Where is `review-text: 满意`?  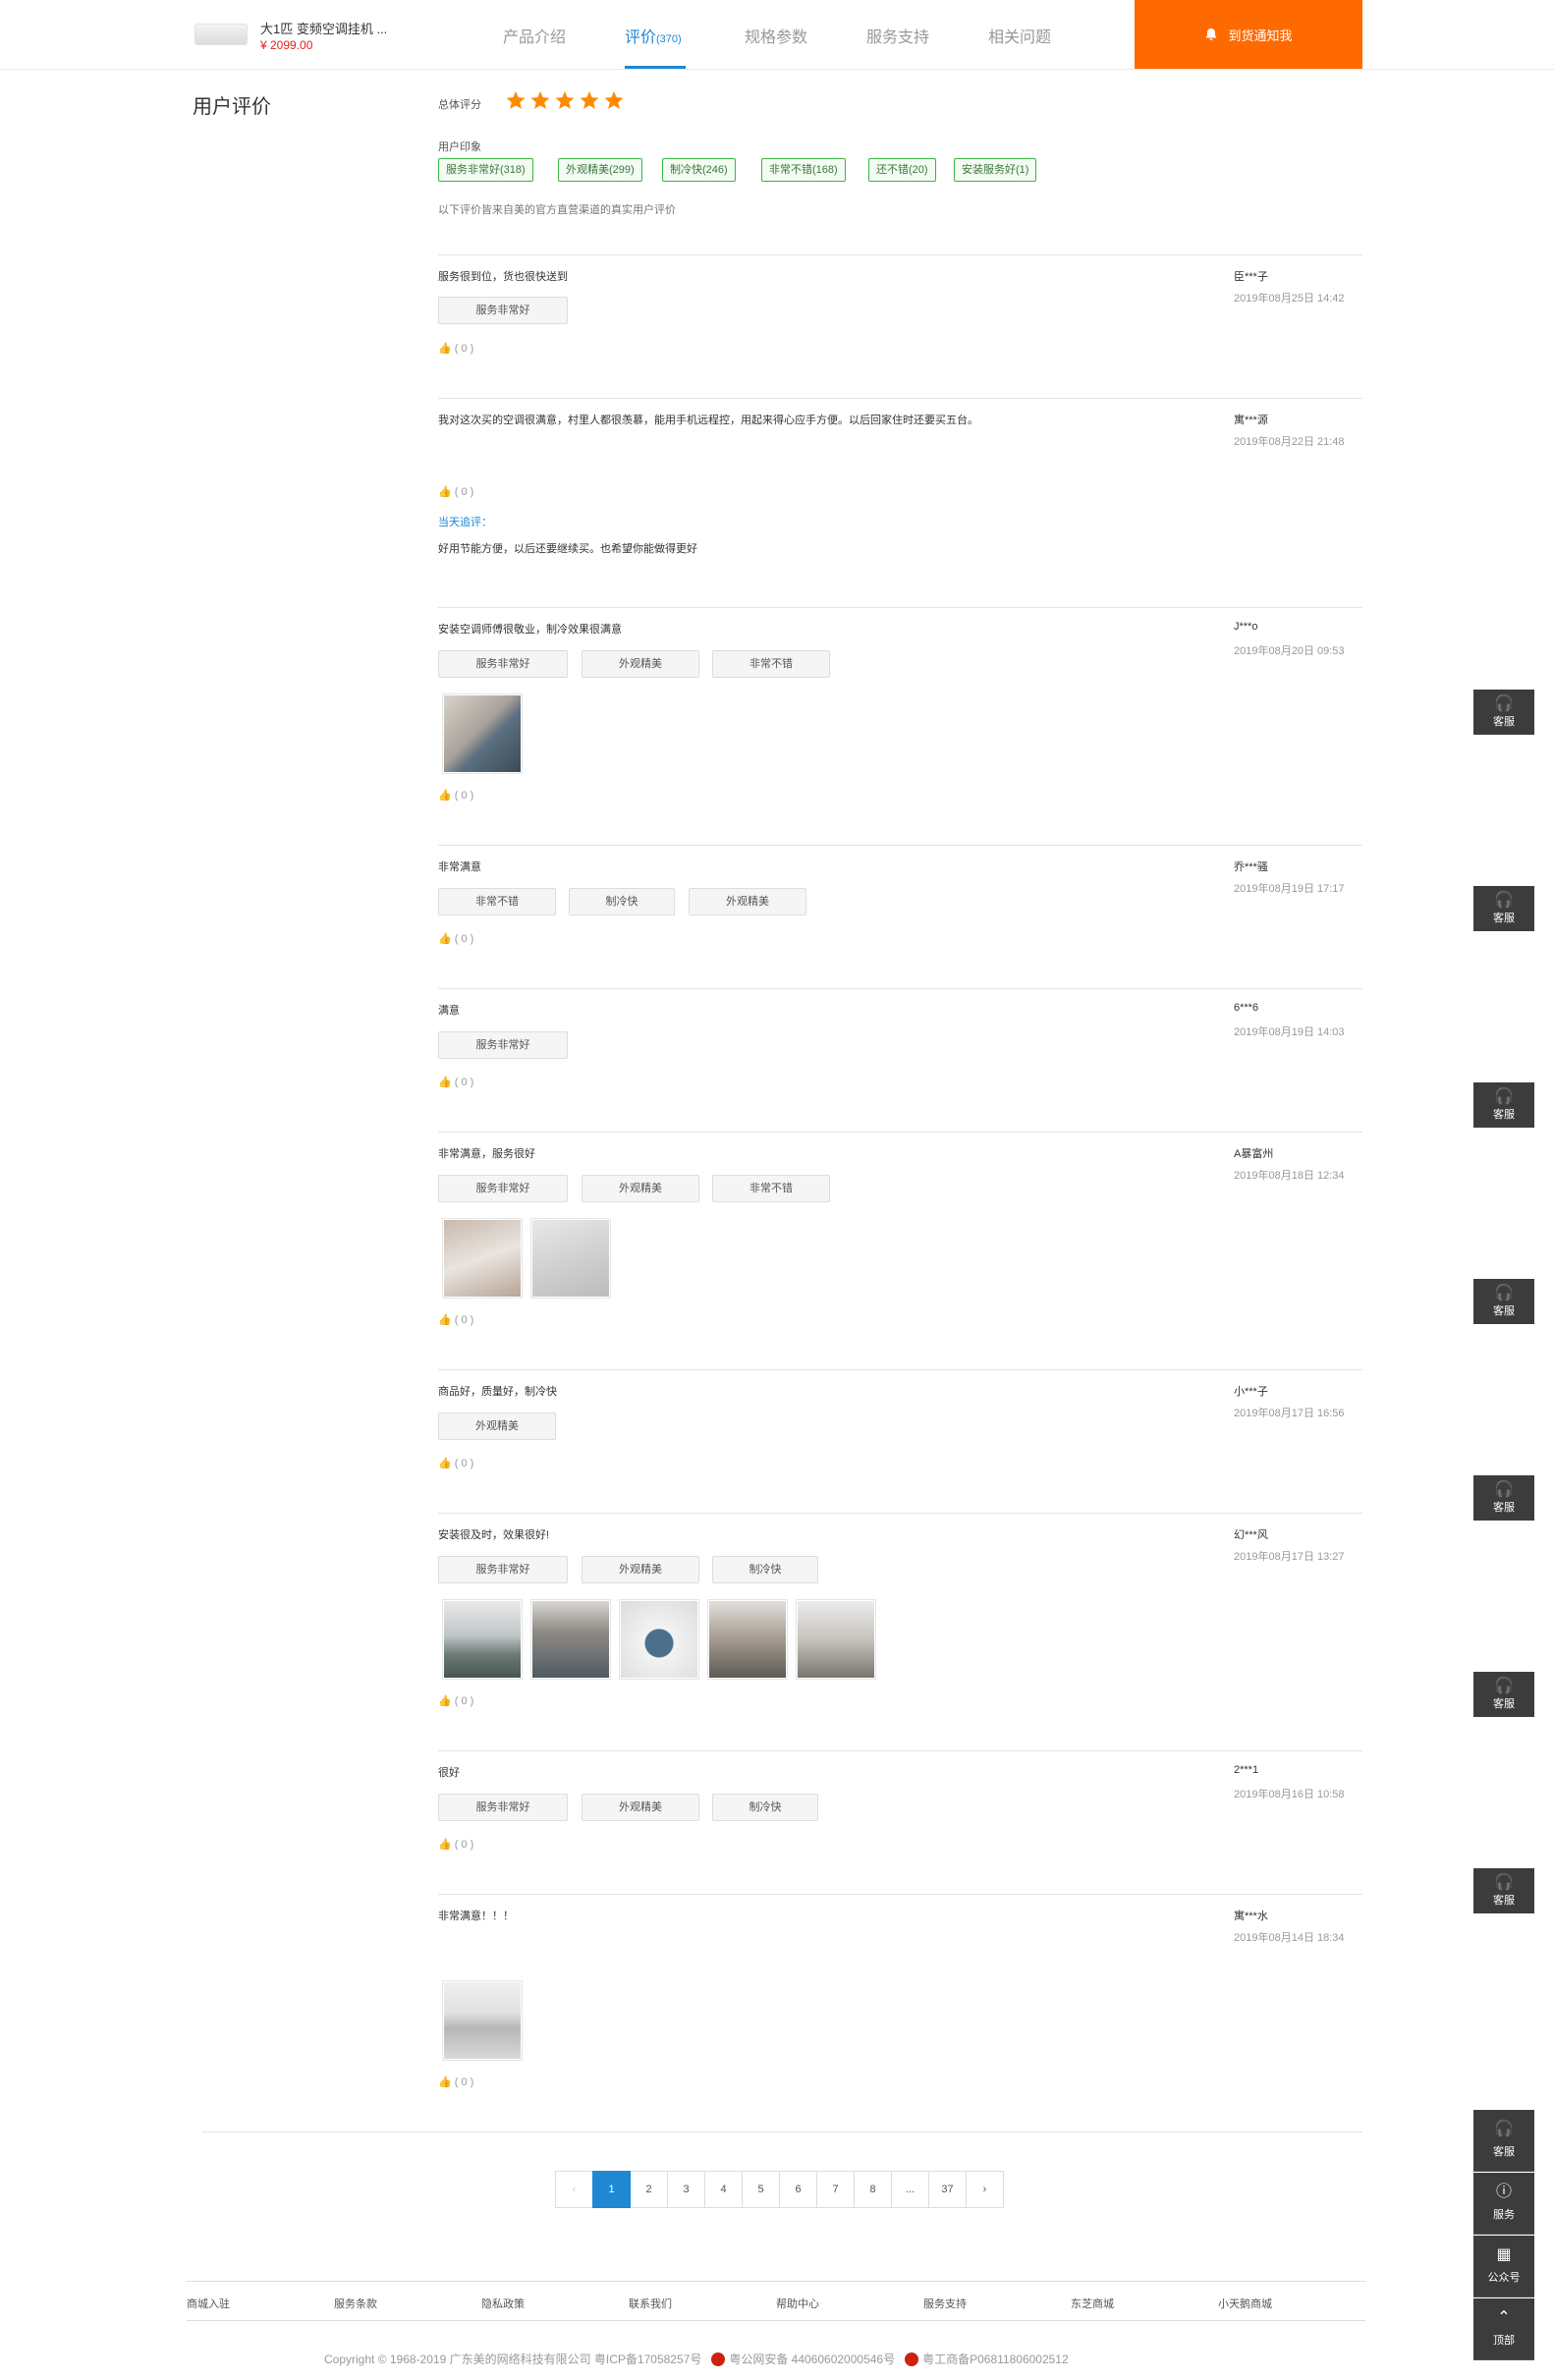 review-text: 满意 is located at coordinates (449, 1011).